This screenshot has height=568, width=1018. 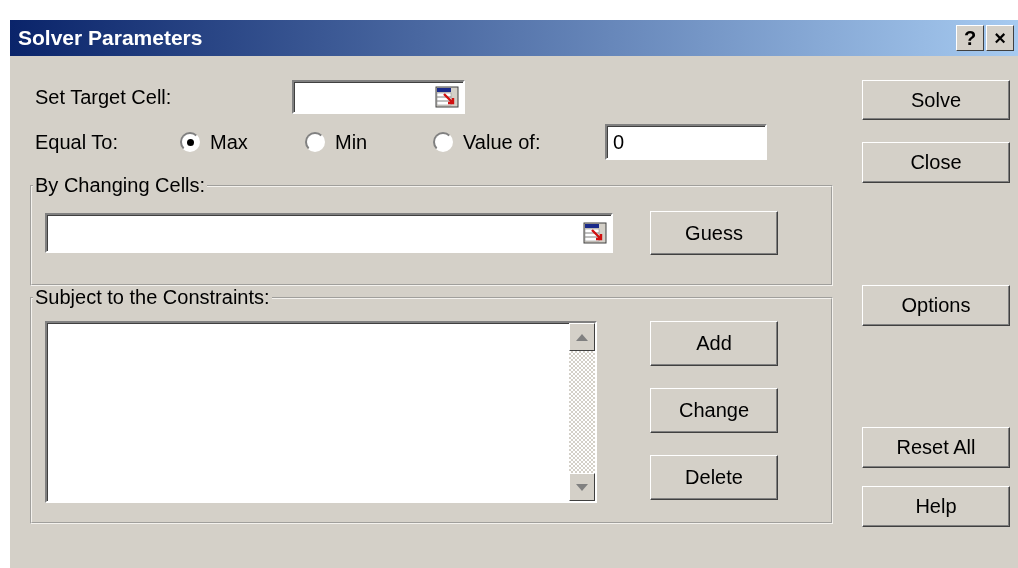 What do you see at coordinates (229, 142) in the screenshot?
I see `radio-label: Max` at bounding box center [229, 142].